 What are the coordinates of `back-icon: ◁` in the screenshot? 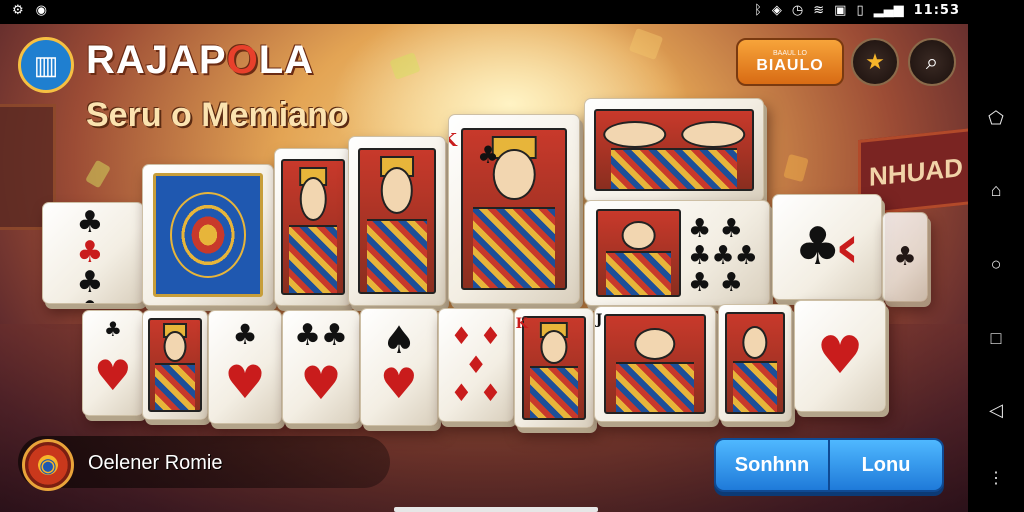 It's located at (996, 410).